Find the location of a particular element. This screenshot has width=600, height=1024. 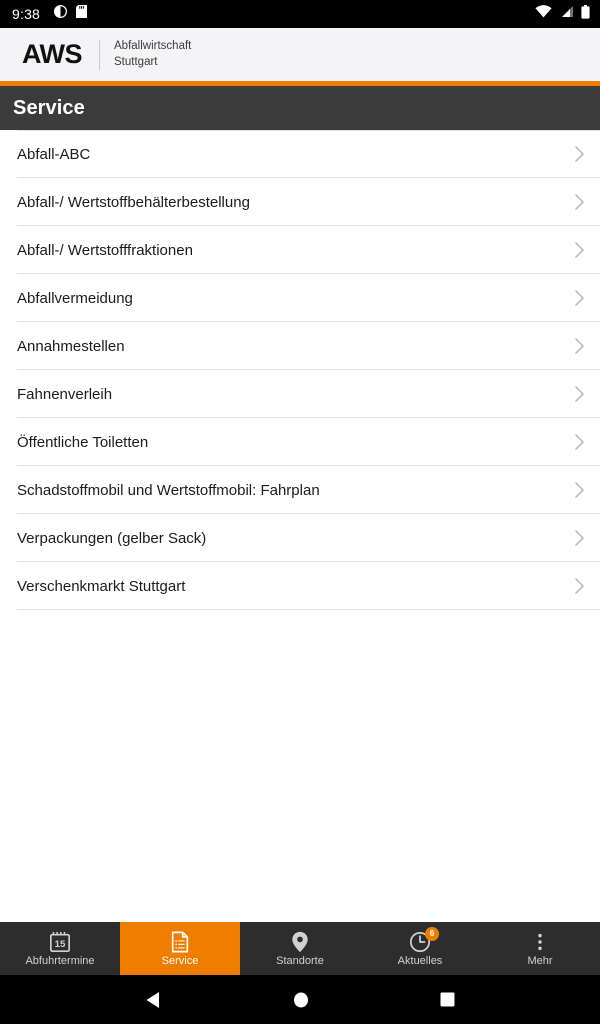

list-item-label: Abfall-/ Wertstoffbehälterbestellung is located at coordinates (133, 202).